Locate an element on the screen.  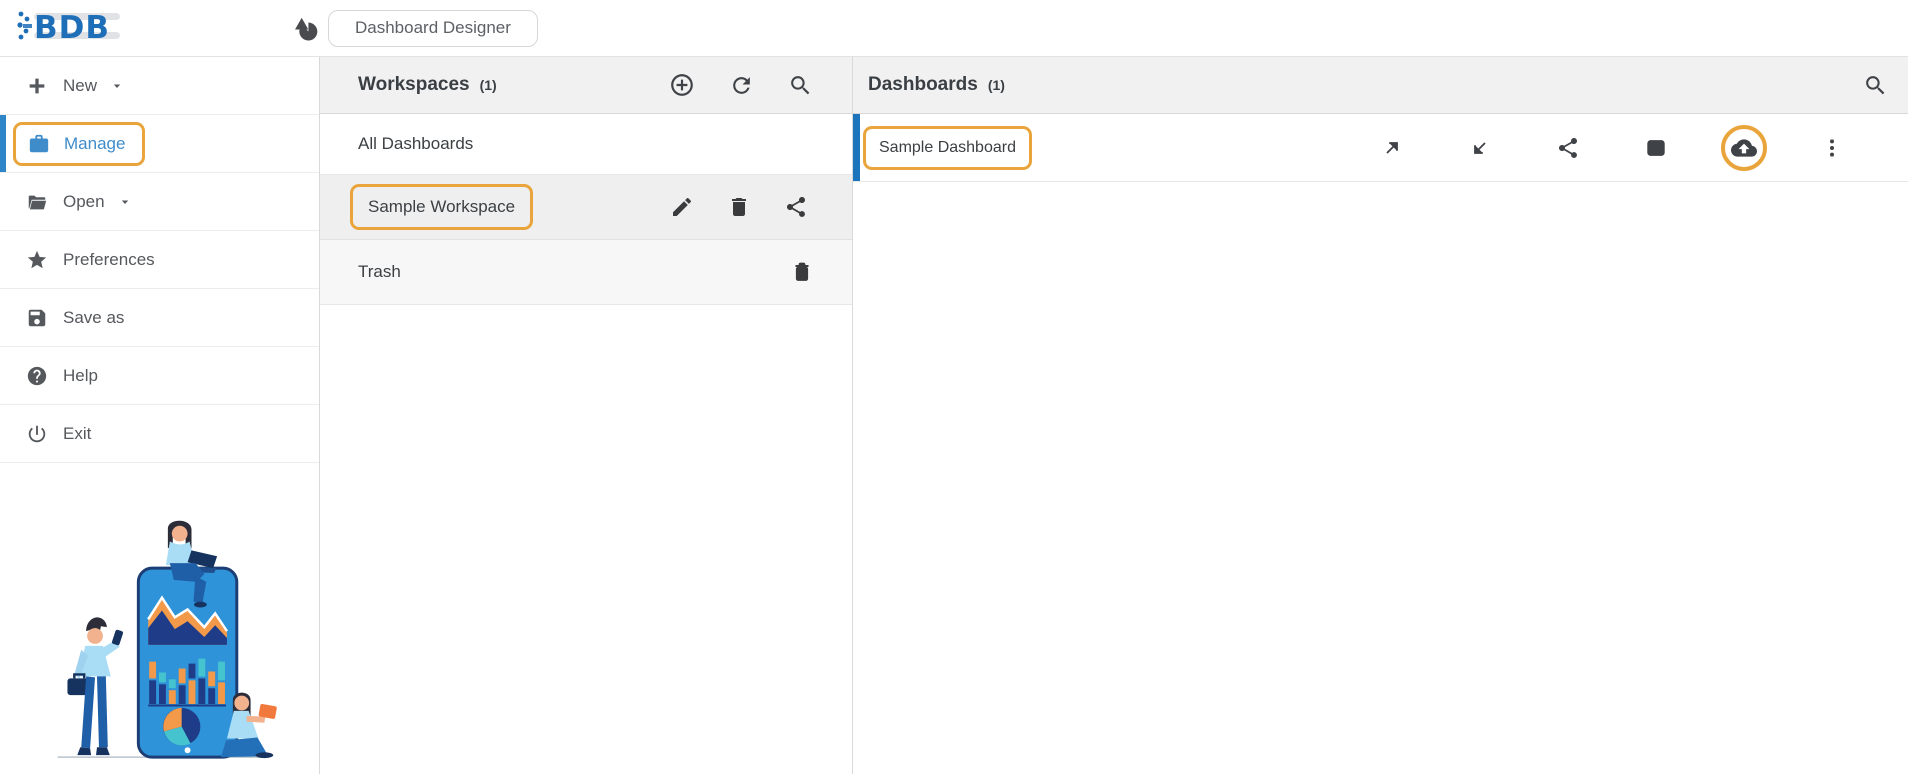
workspace-row-trash: Trash is located at coordinates (586, 272).